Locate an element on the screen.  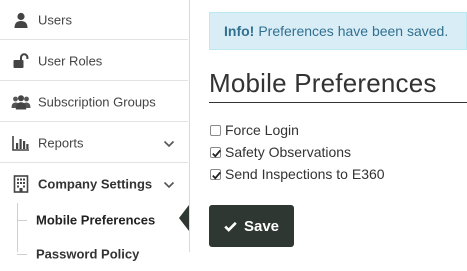
preference-label: Send Inspections to E360 is located at coordinates (305, 174).